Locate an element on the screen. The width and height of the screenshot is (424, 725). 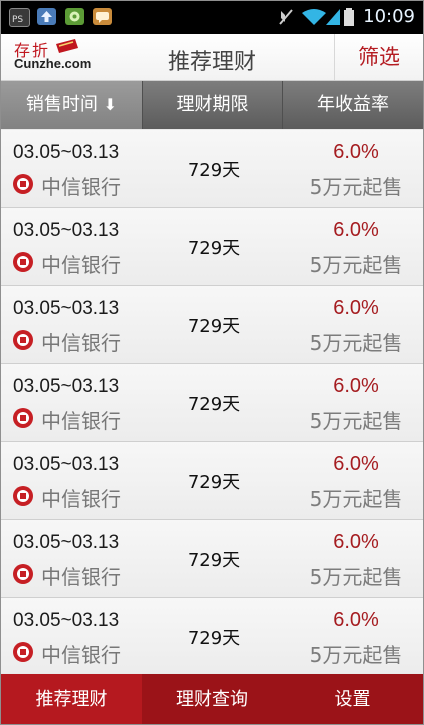
sort-annual-yield: 年收益率 is located at coordinates (353, 105).